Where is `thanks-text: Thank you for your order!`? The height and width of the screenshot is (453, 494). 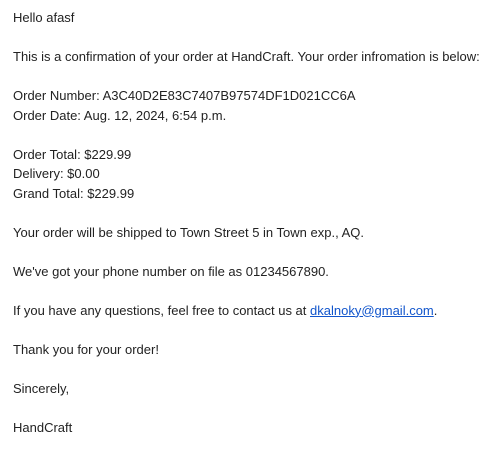
thanks-text: Thank you for your order! is located at coordinates (86, 349).